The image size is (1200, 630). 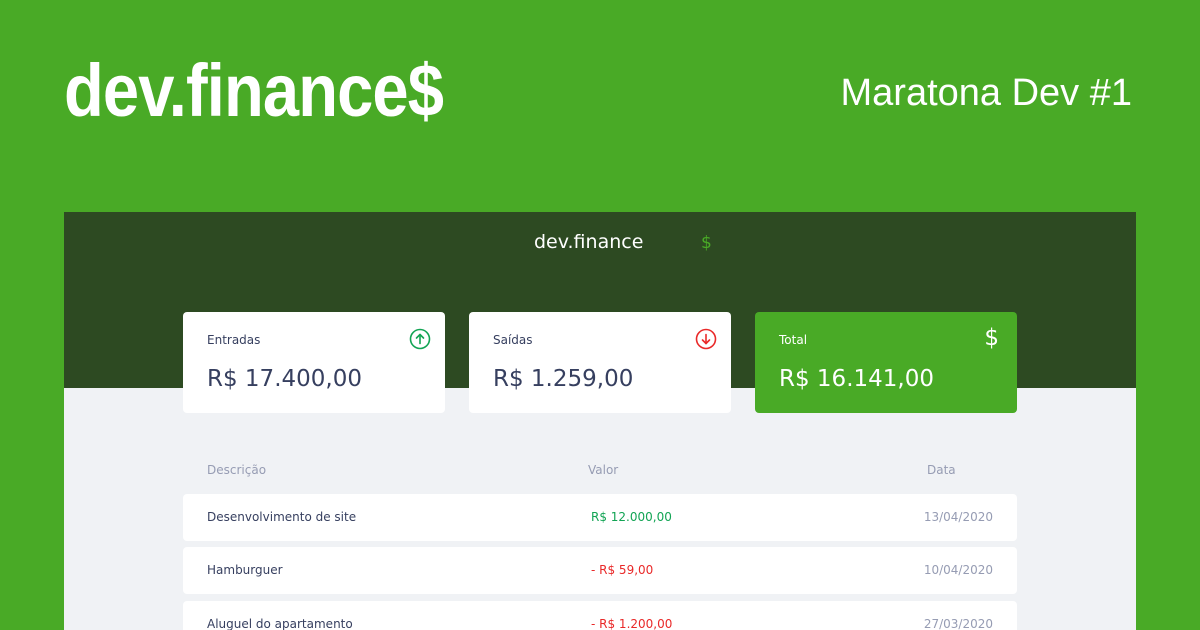 I want to click on column-header-amount: Valor, so click(x=603, y=470).